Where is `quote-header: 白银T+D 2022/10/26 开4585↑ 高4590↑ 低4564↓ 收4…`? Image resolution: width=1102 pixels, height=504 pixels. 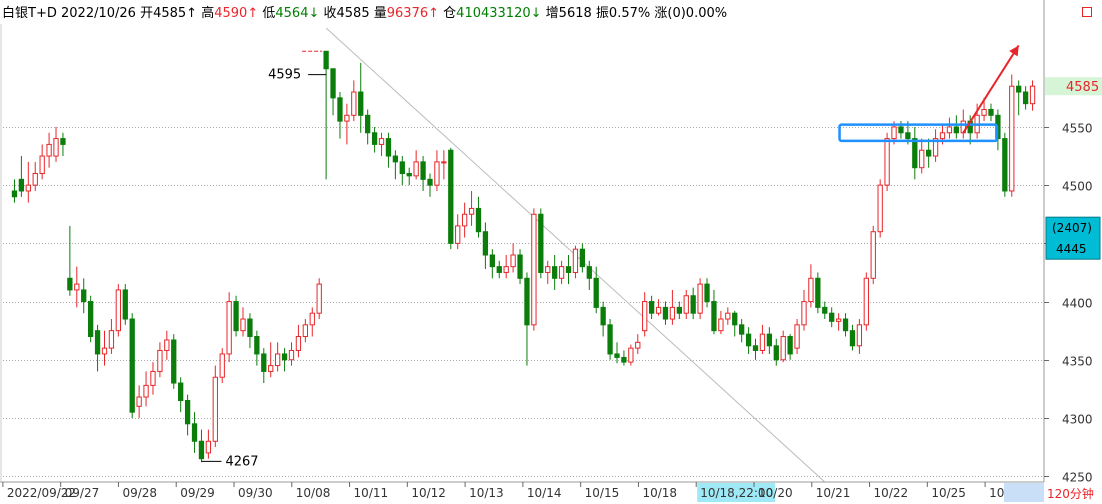 quote-header: 白银T+D 2022/10/26 开4585↑ 高4590↑ 低4564↓ 收4… is located at coordinates (523, 14).